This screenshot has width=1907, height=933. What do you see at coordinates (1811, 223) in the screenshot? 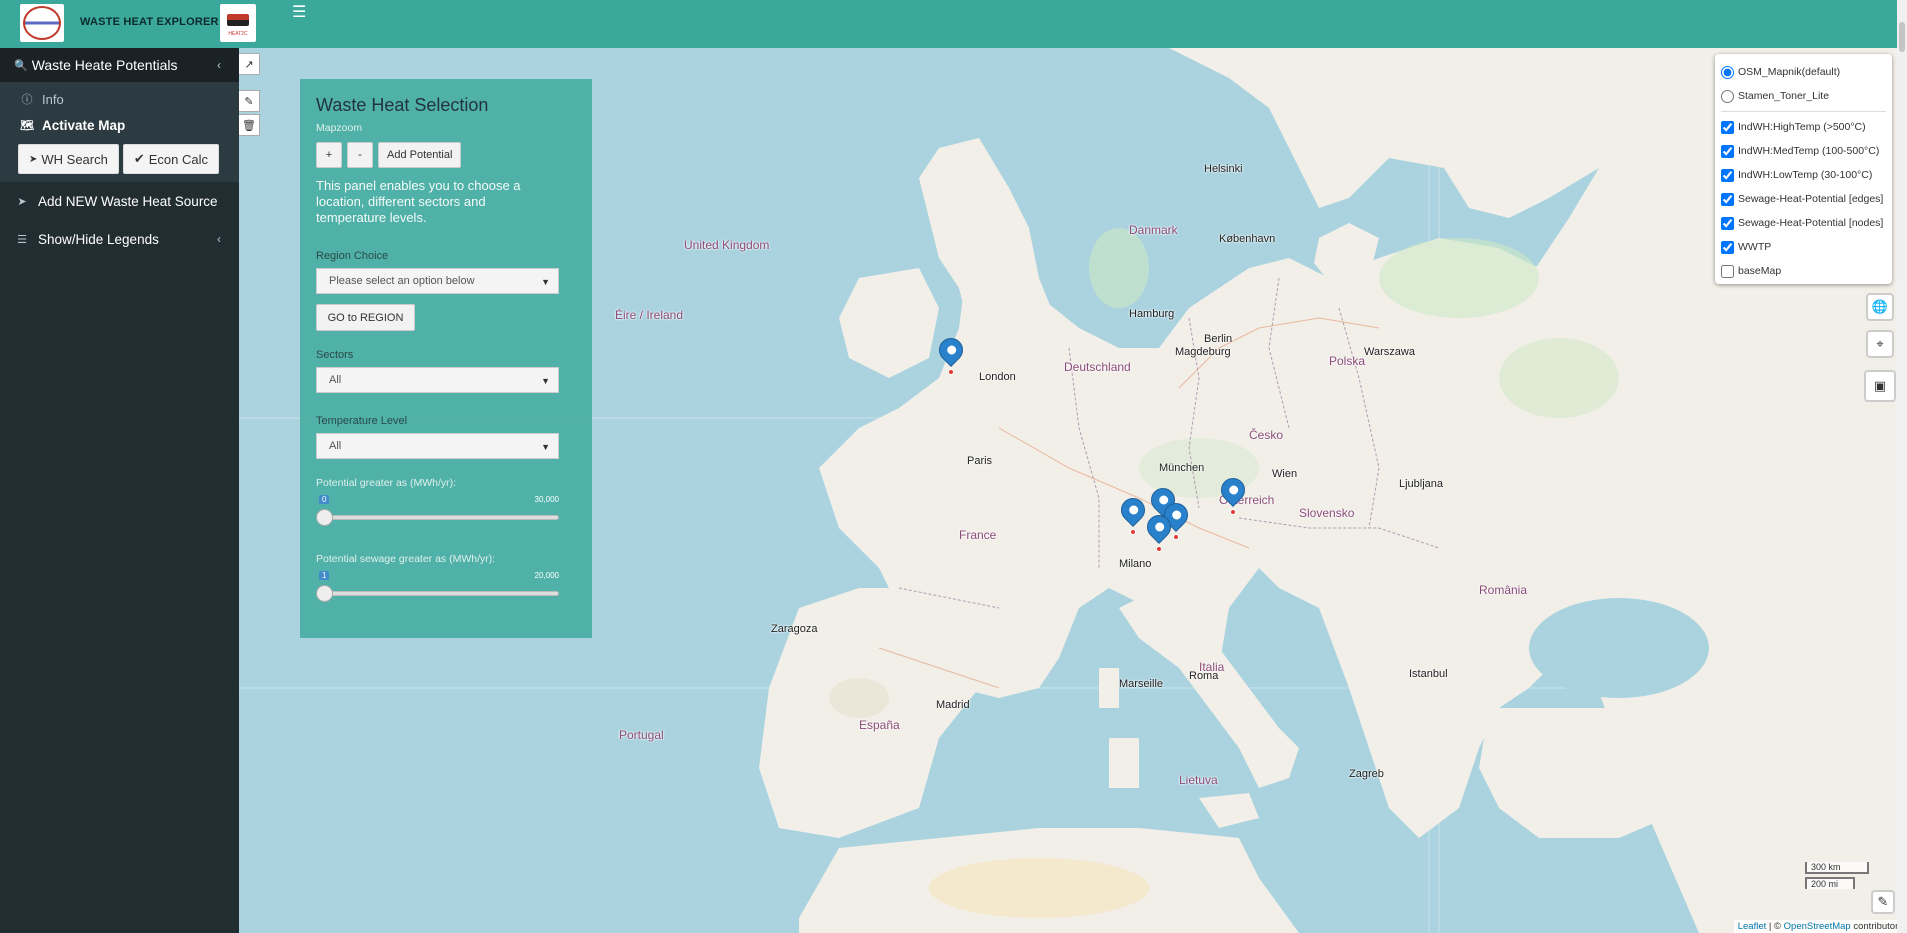
I see `layer-label: Sewage-Heat-Potential [nodes]` at bounding box center [1811, 223].